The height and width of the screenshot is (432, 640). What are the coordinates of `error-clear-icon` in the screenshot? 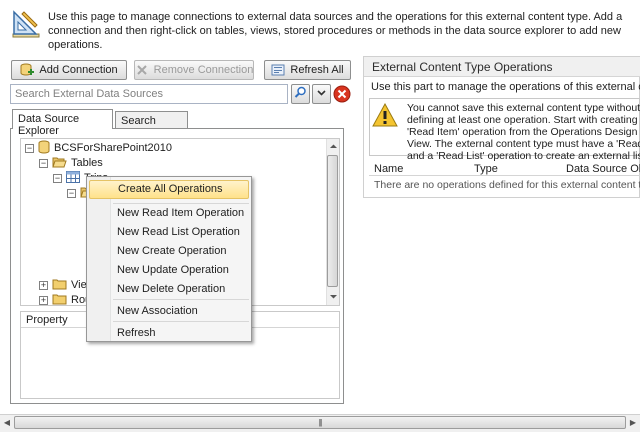 It's located at (342, 95).